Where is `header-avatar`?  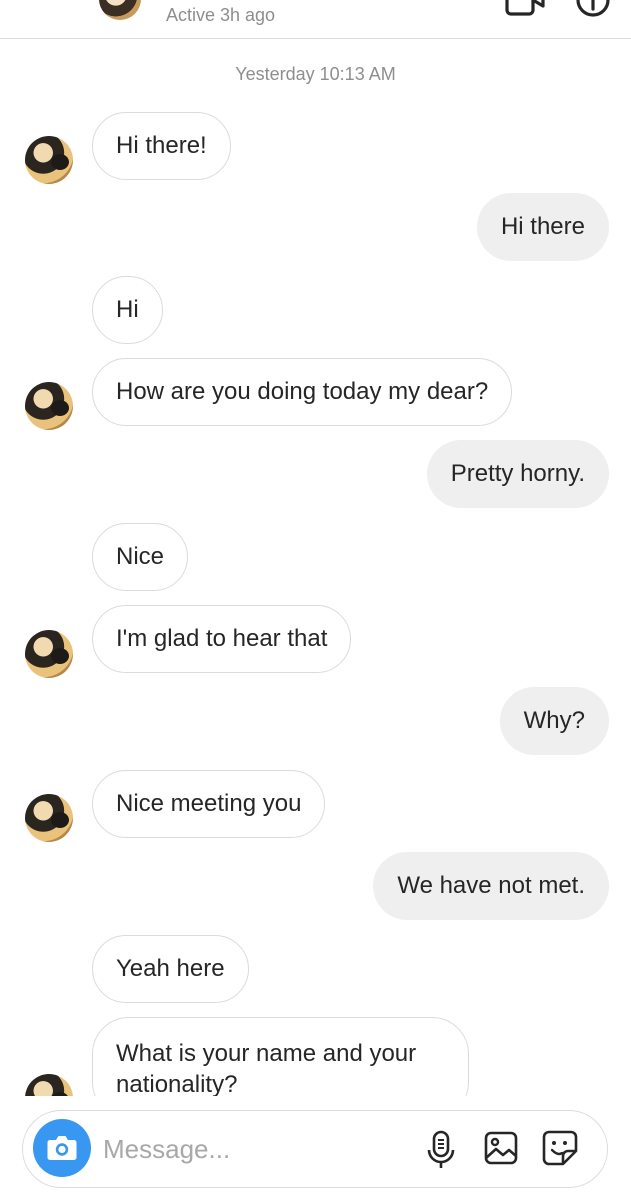 header-avatar is located at coordinates (120, 10).